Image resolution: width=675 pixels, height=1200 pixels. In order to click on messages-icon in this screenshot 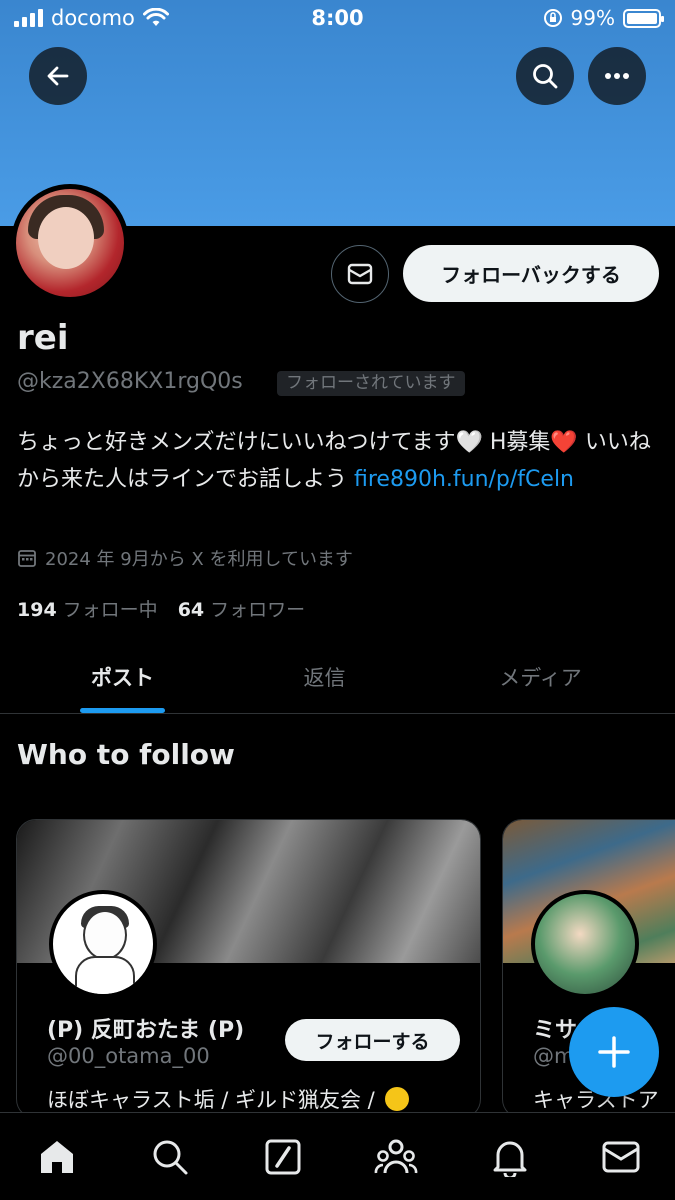, I will do `click(621, 1157)`.